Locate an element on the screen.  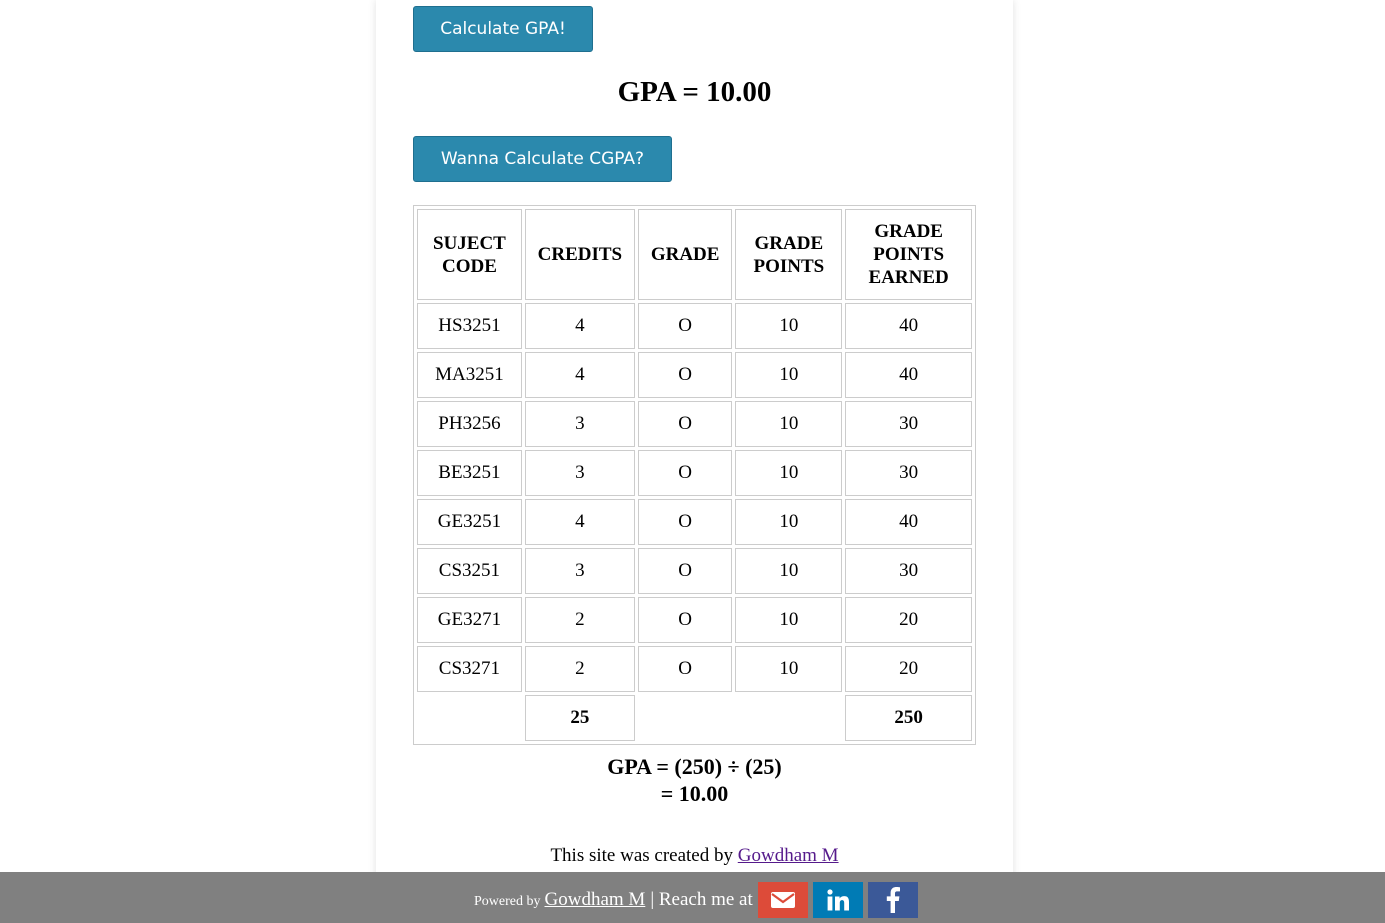
linkedin-button is located at coordinates (837, 900).